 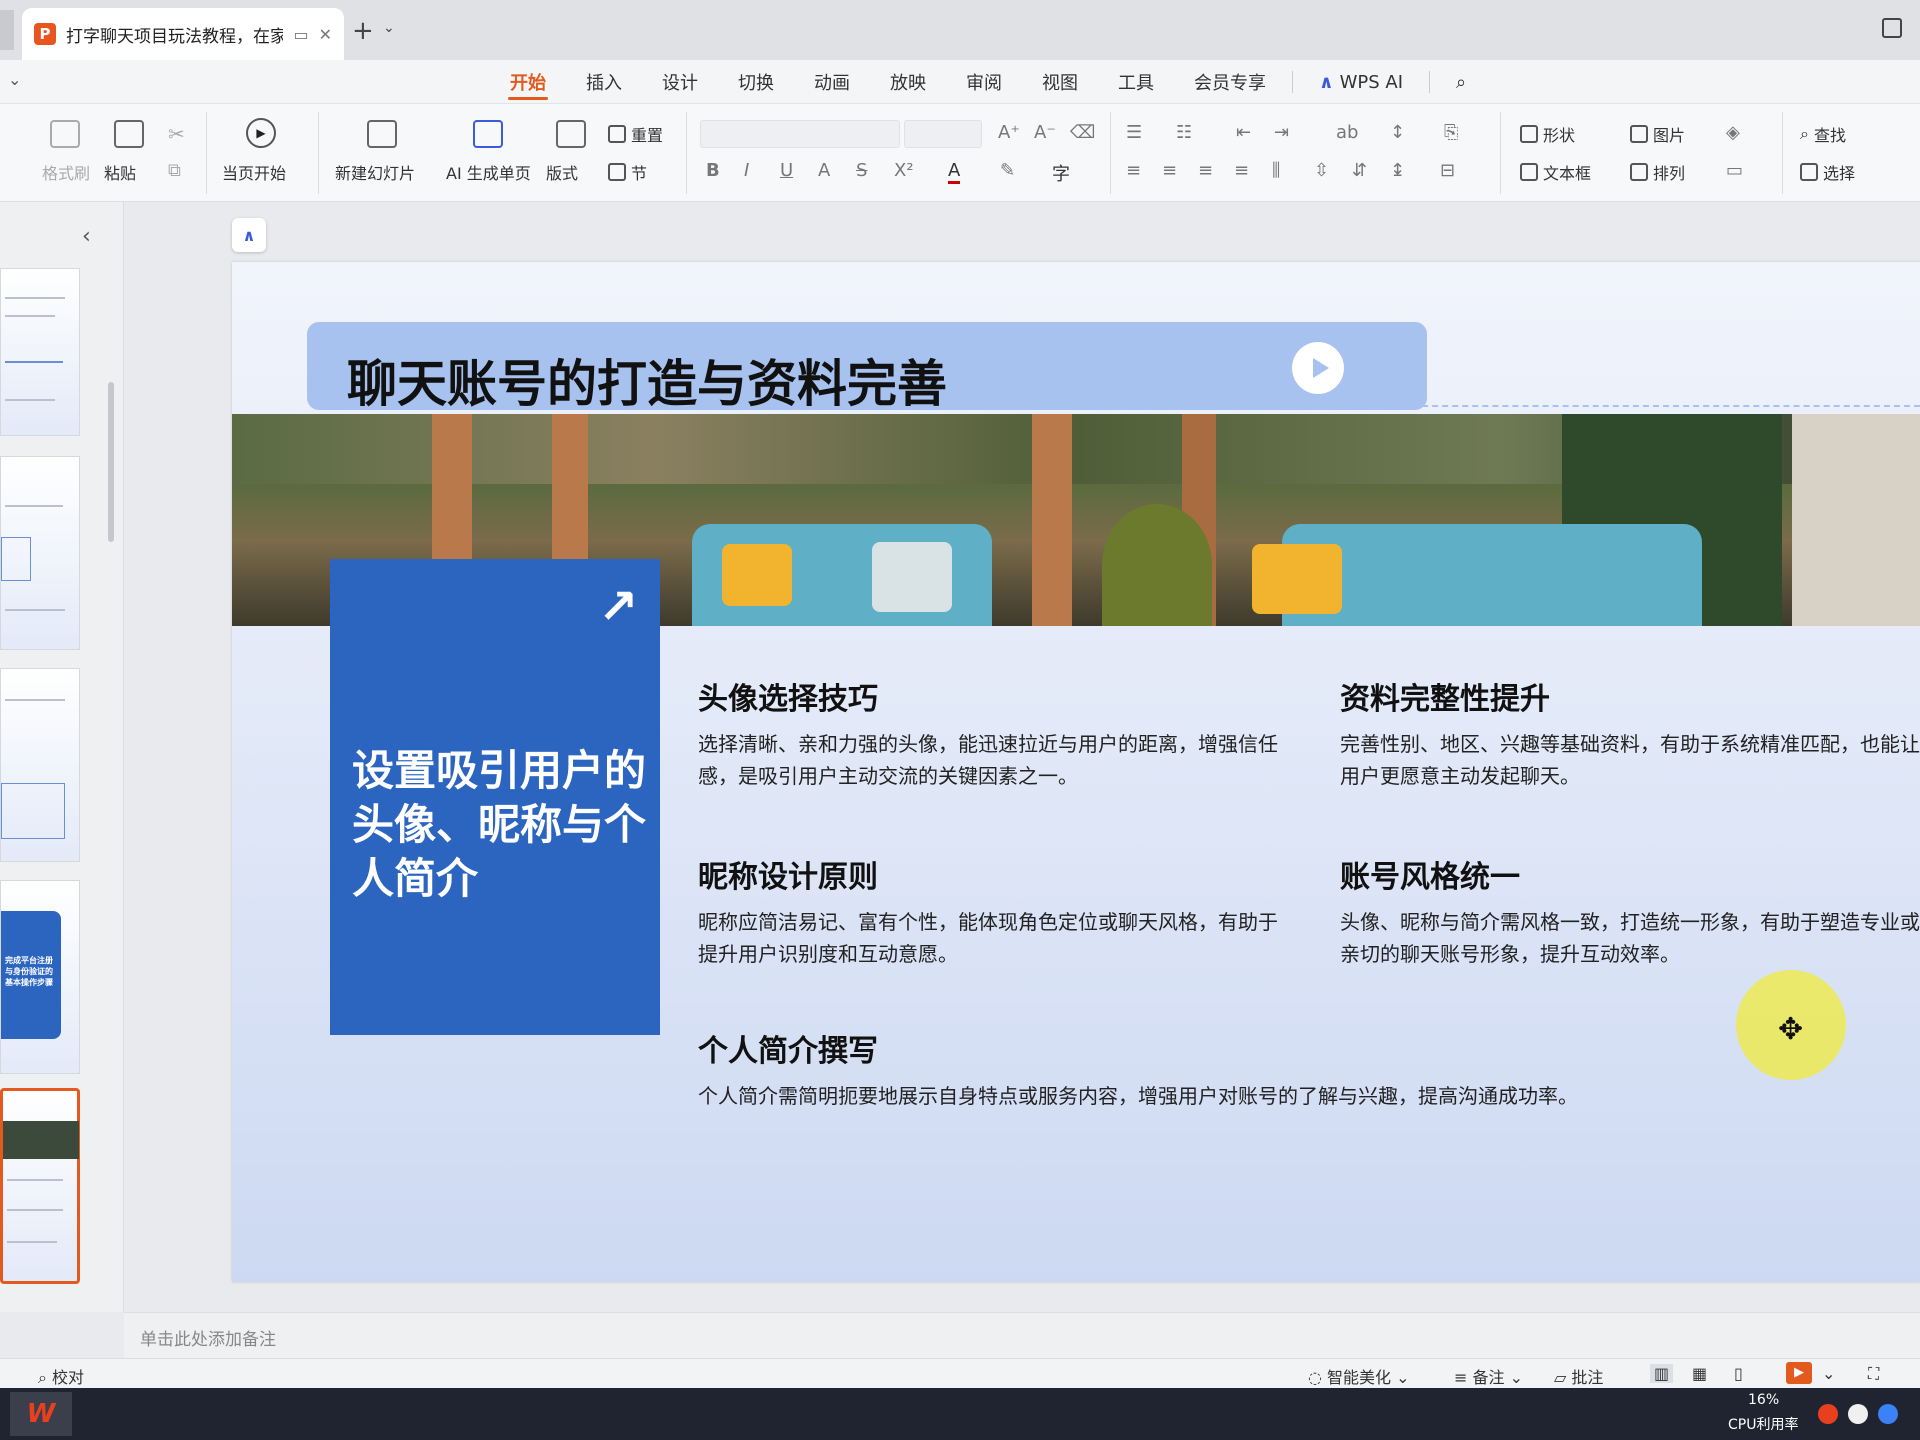 I want to click on wps-taskbar-icon: W, so click(x=41, y=1414).